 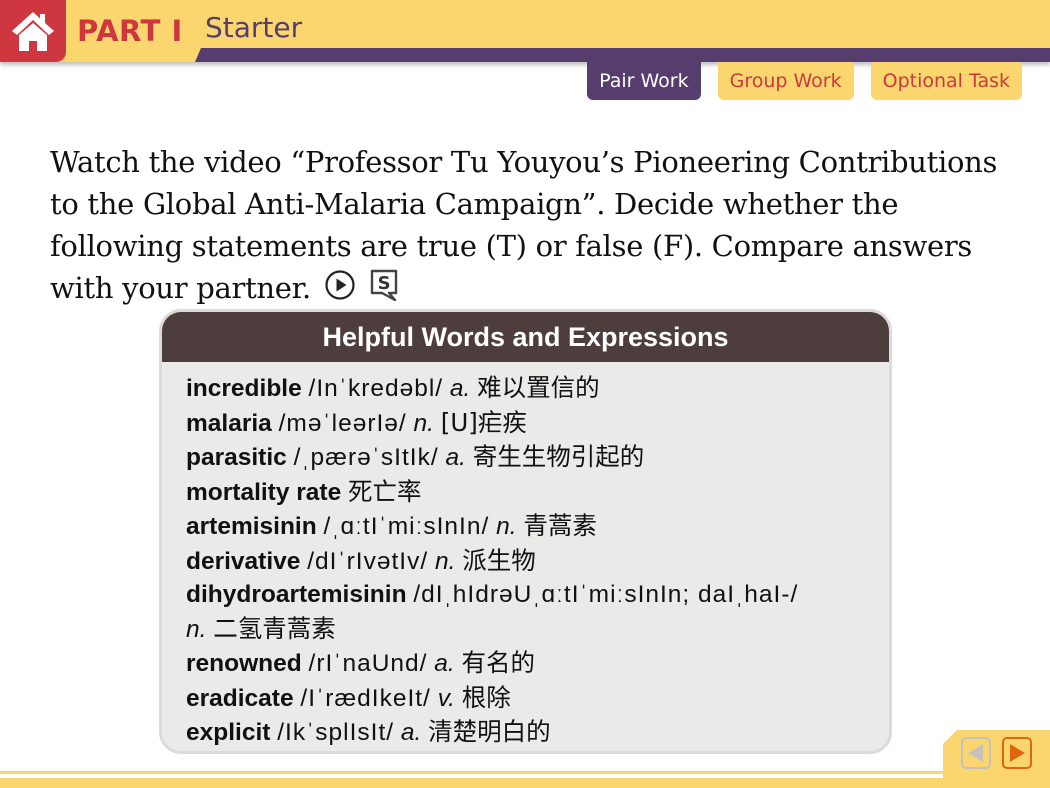 I want to click on vocab-meaning: 寄生生物引起的, so click(x=558, y=456).